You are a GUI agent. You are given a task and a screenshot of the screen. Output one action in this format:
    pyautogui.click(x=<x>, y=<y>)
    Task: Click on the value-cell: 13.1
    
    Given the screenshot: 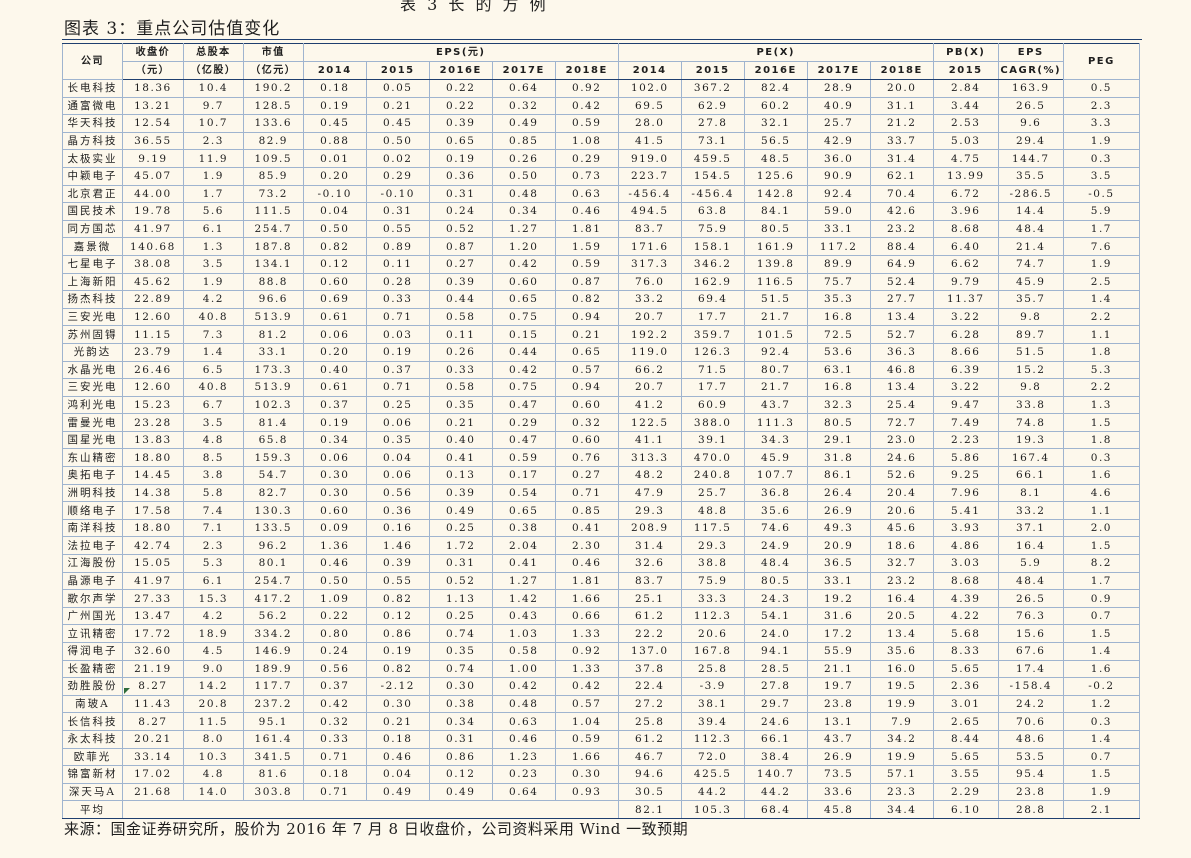 What is the action you would take?
    pyautogui.click(x=838, y=721)
    